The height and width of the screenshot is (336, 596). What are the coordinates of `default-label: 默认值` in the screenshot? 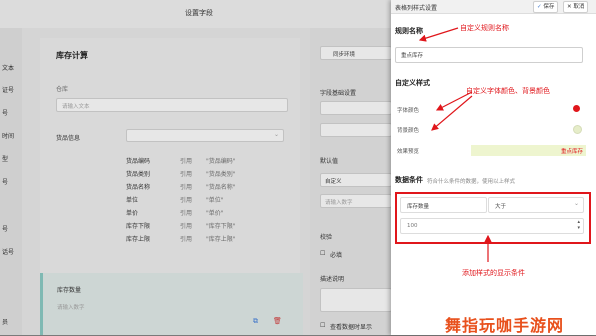 It's located at (329, 161).